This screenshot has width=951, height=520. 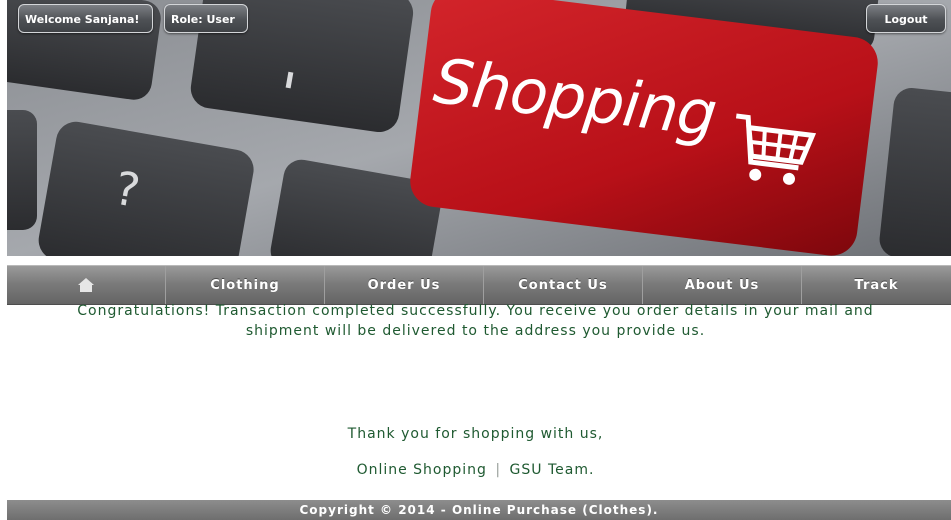 I want to click on home-icon, so click(x=86, y=285).